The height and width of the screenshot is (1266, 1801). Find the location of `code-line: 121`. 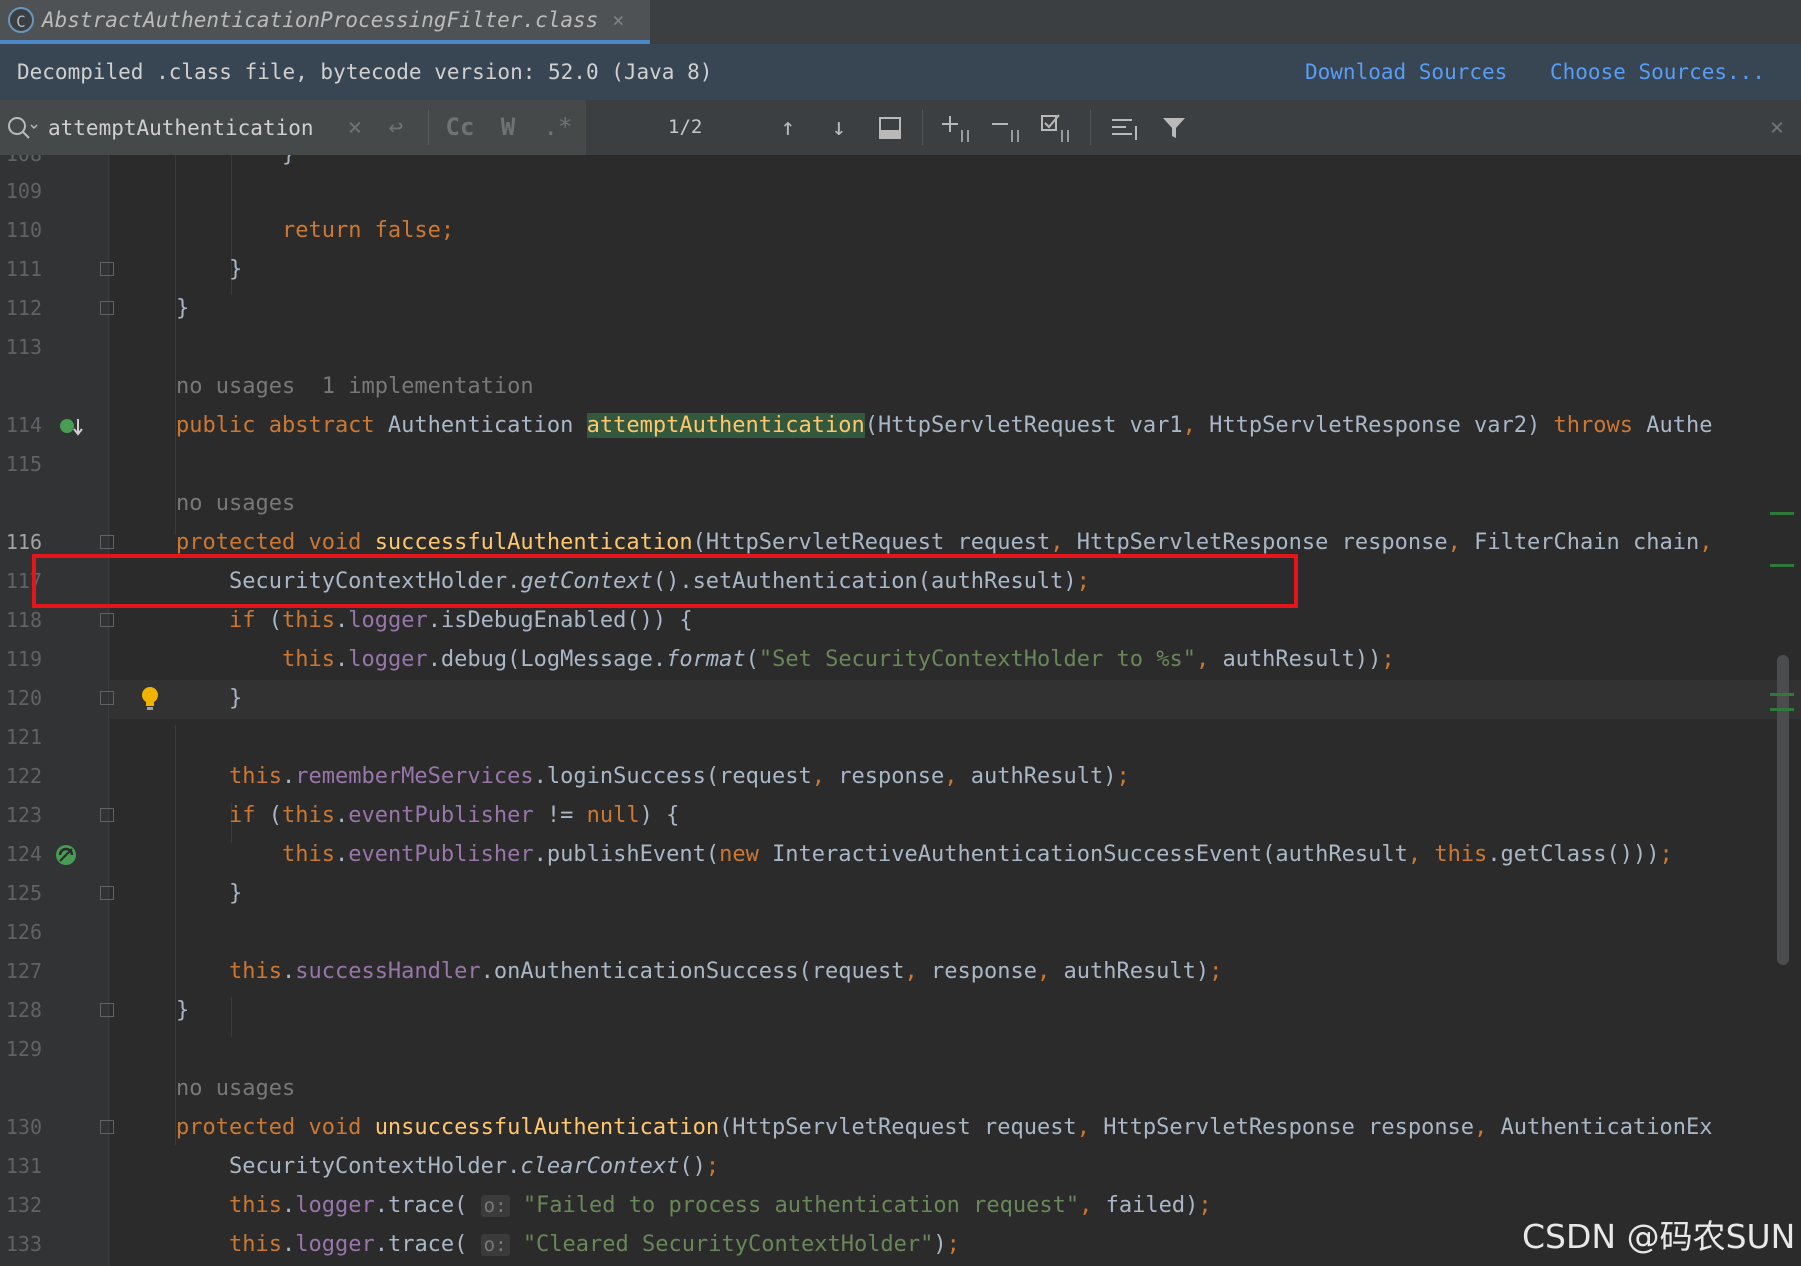

code-line: 121 is located at coordinates (23, 737).